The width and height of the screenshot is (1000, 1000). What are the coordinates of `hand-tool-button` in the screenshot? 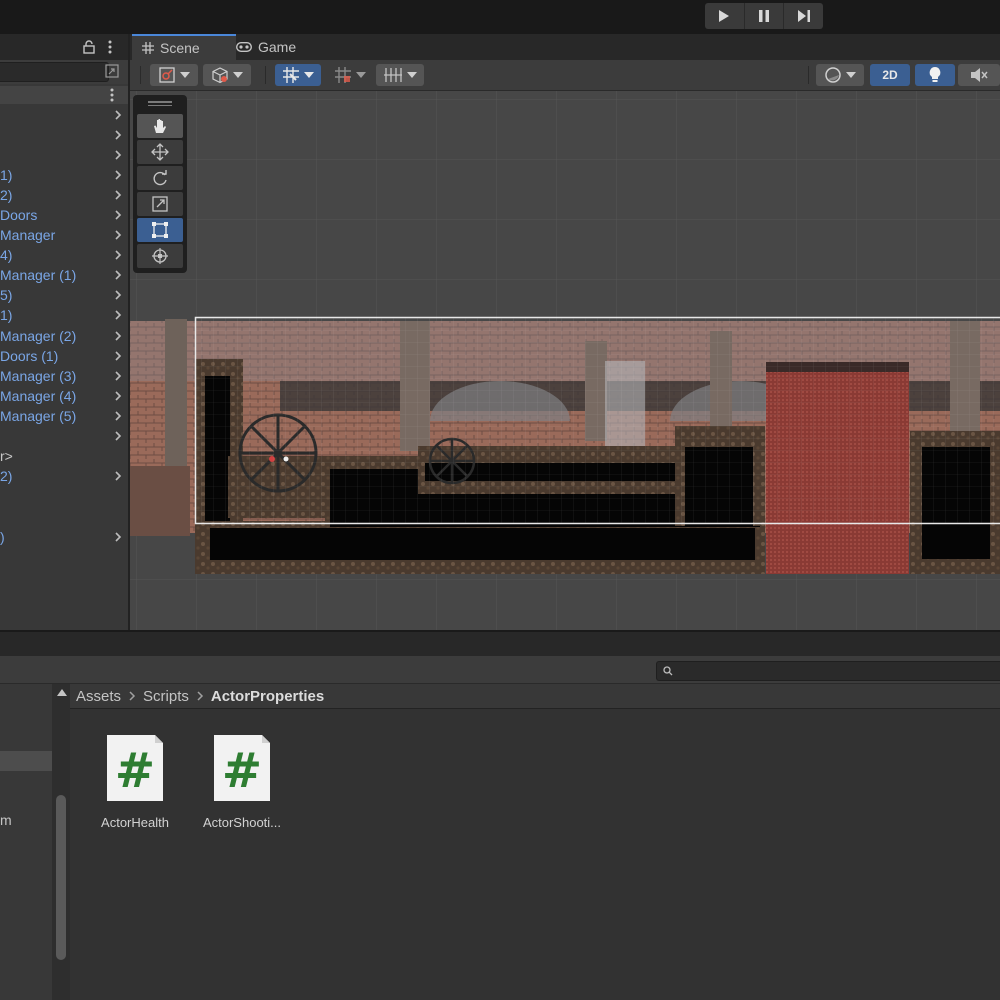 It's located at (160, 126).